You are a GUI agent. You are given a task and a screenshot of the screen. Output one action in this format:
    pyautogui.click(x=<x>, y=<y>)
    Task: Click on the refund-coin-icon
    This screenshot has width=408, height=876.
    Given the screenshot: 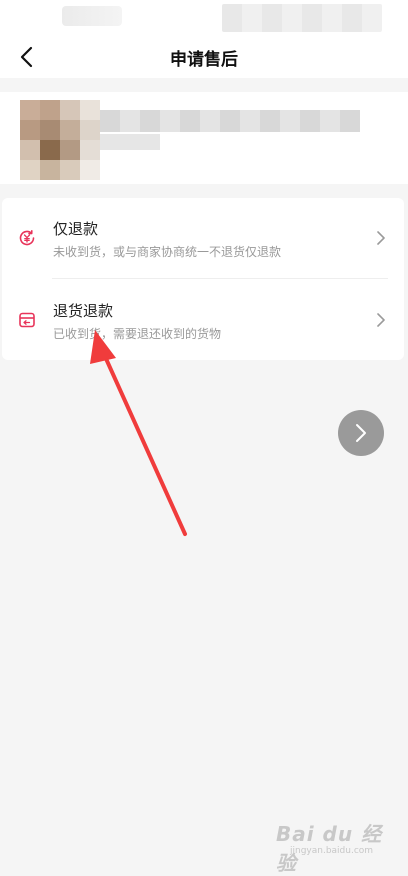 What is the action you would take?
    pyautogui.click(x=27, y=237)
    